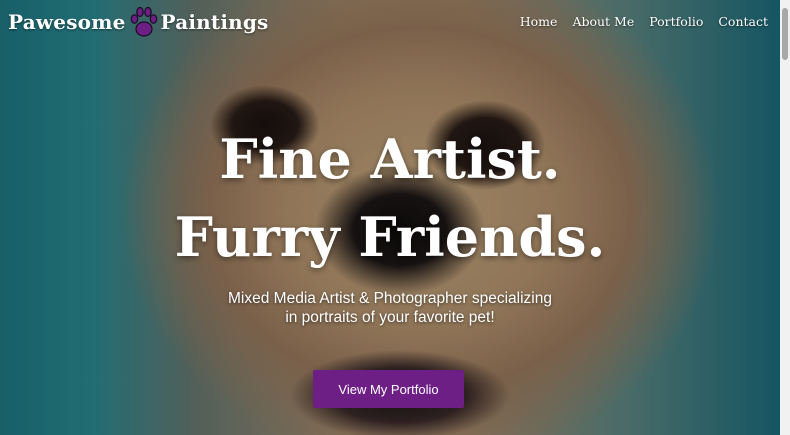 This screenshot has width=790, height=435. What do you see at coordinates (390, 237) in the screenshot?
I see `hero-headline-line2: Furry Friends.` at bounding box center [390, 237].